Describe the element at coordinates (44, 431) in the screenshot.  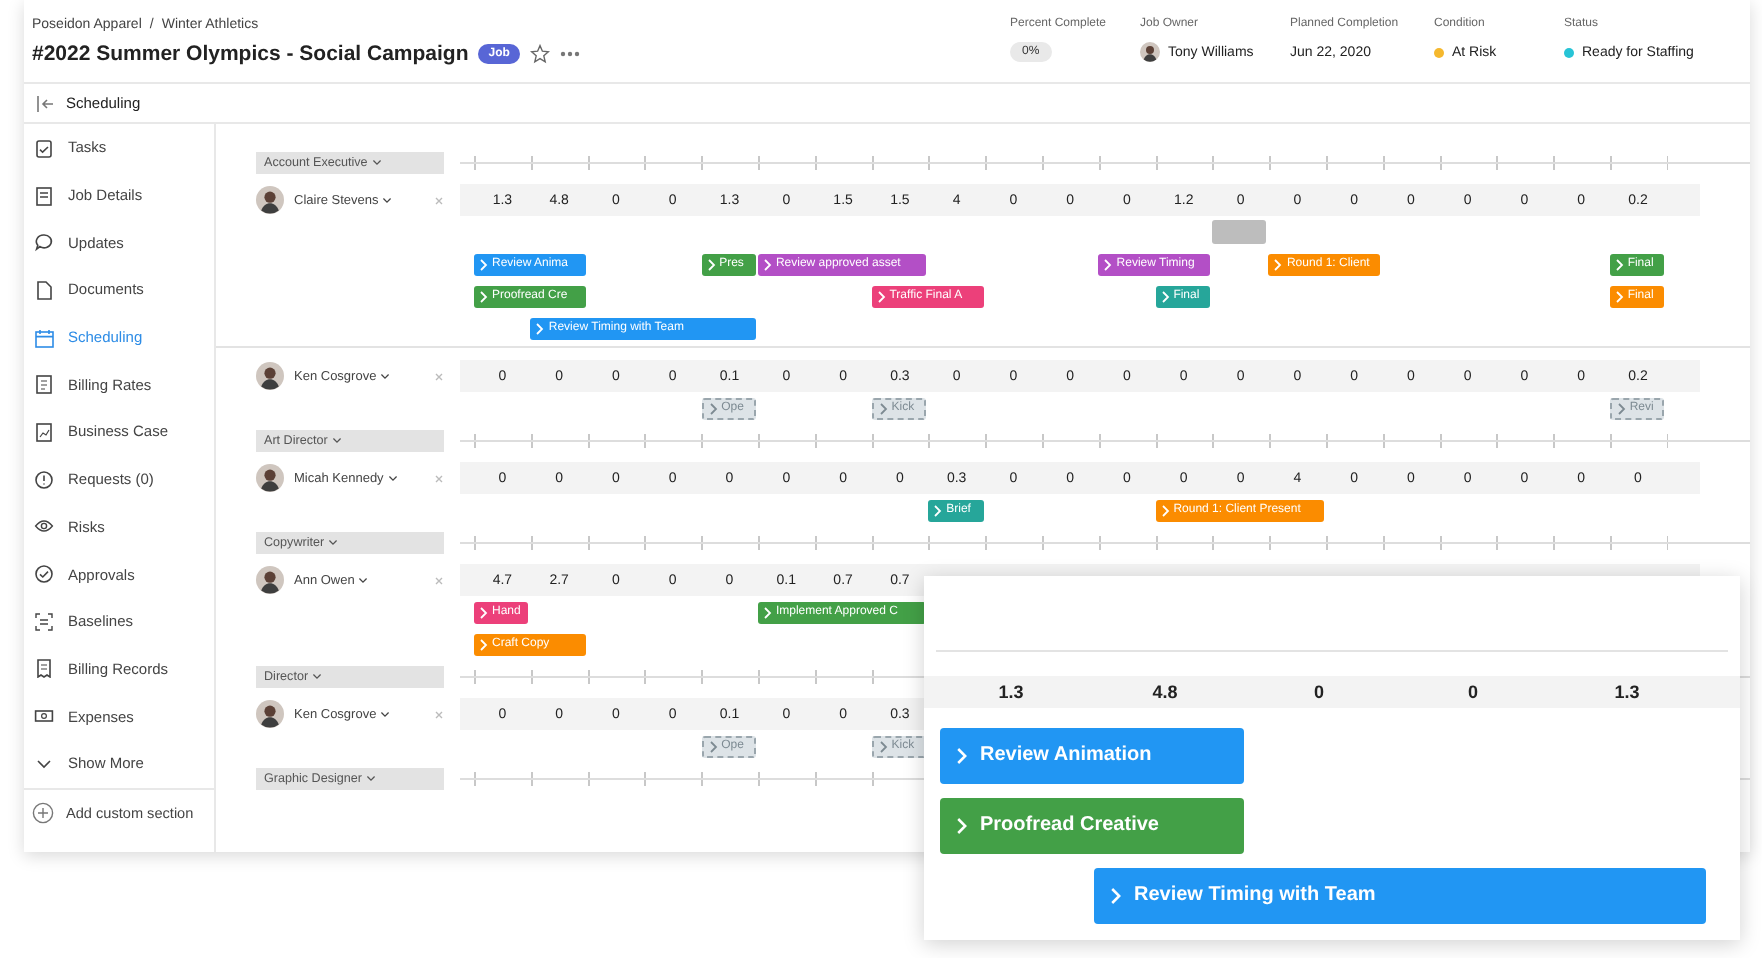
I see `chart-document-icon` at that location.